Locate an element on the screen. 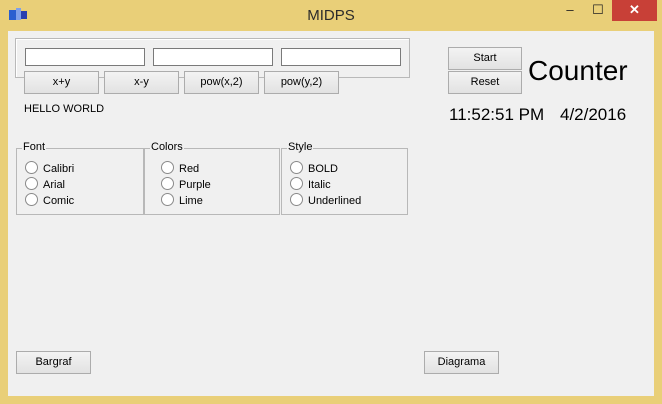 The width and height of the screenshot is (662, 404). title-bar: MIDPS – ☐ ✕ is located at coordinates (331, 16).